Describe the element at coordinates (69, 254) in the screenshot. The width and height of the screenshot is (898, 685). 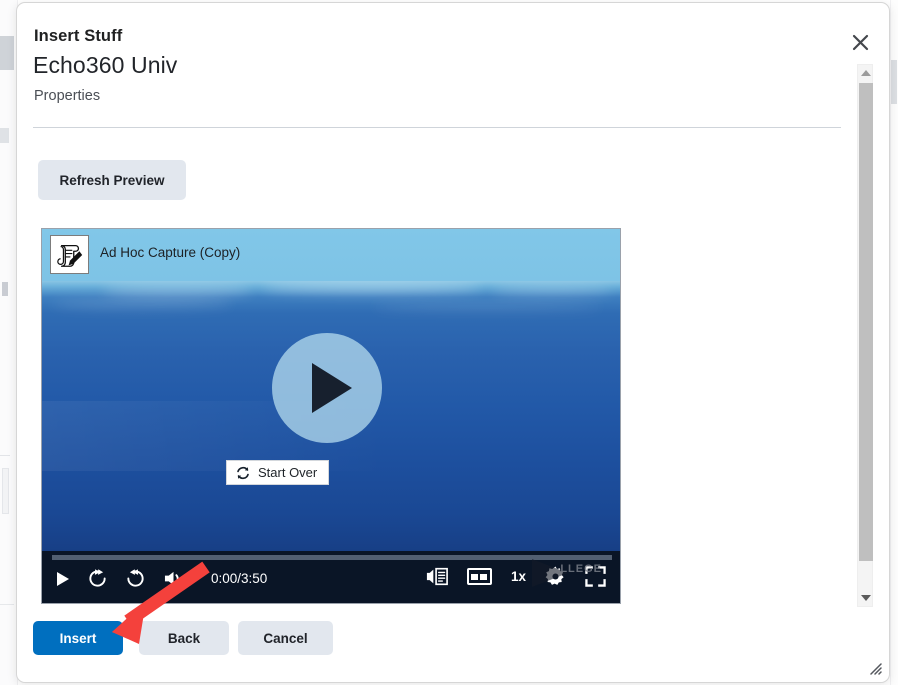
I see `scroll-pen-icon` at that location.